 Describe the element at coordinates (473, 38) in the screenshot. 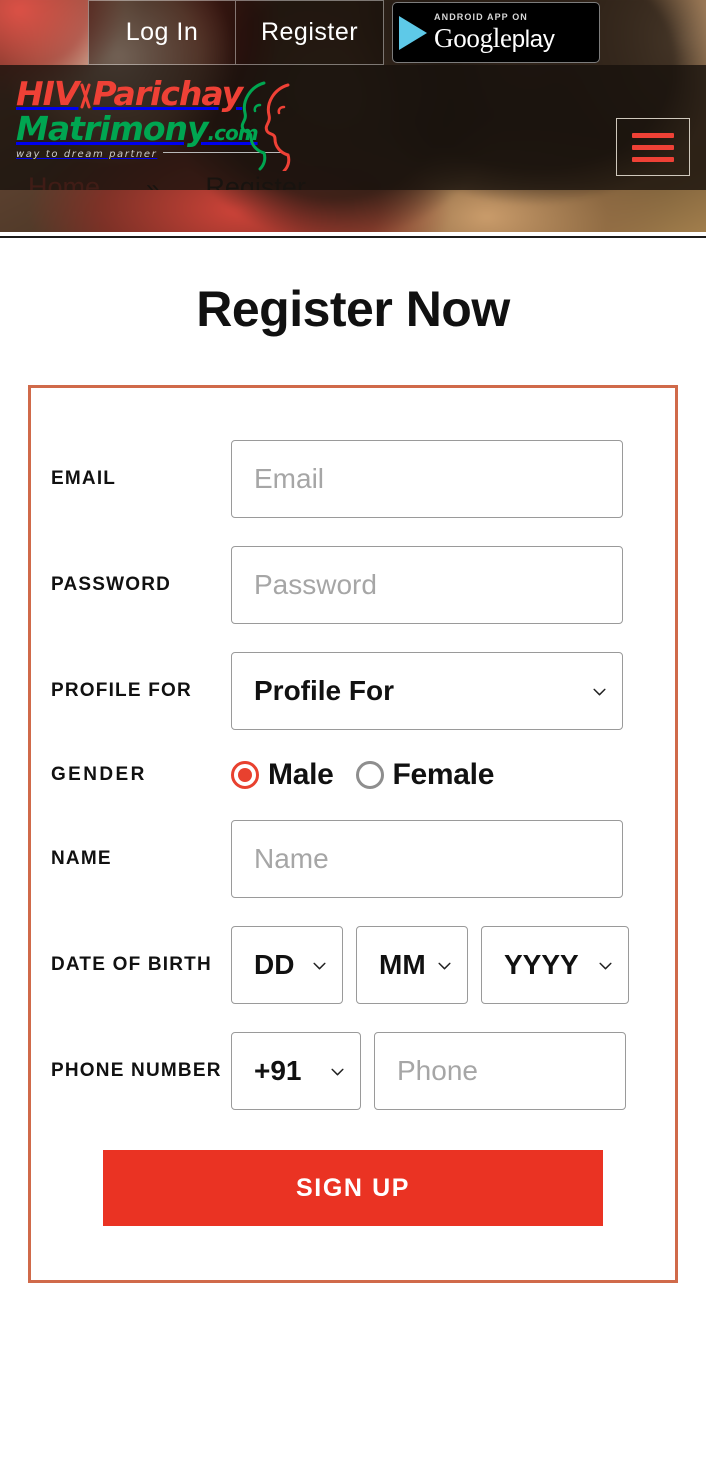

I see `google-play-brand: Google` at that location.